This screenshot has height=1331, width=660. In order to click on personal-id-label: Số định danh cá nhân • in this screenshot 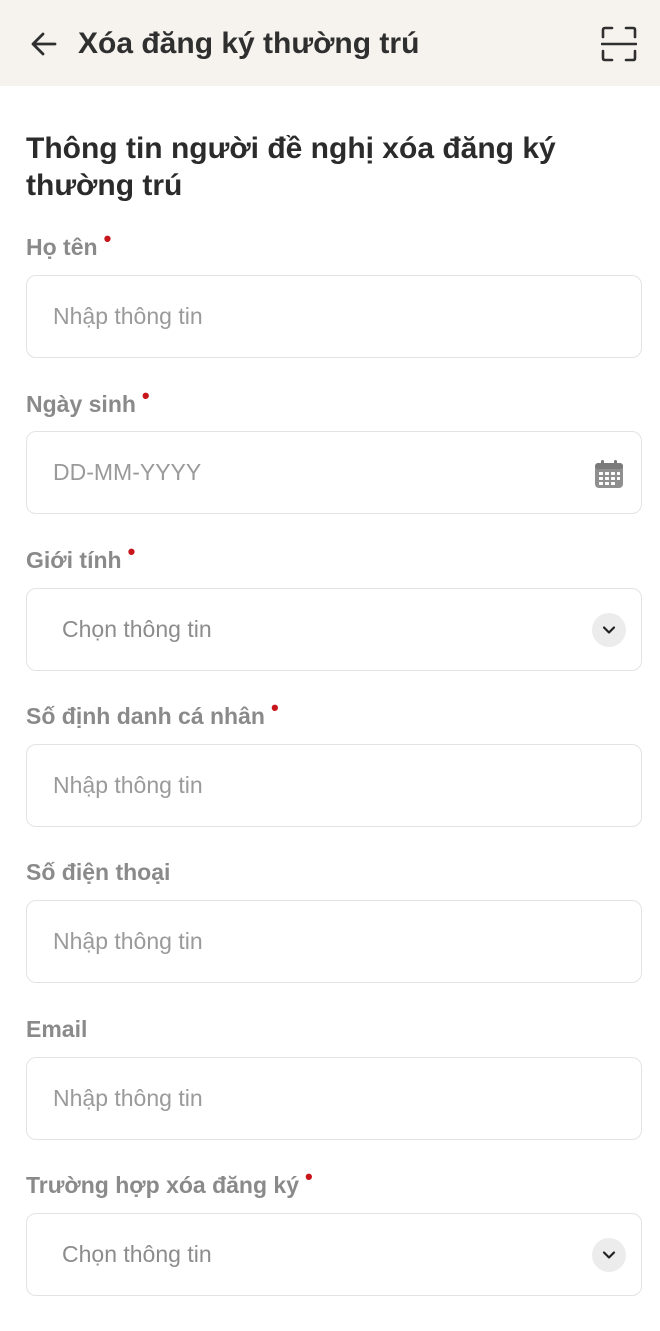, I will do `click(152, 713)`.